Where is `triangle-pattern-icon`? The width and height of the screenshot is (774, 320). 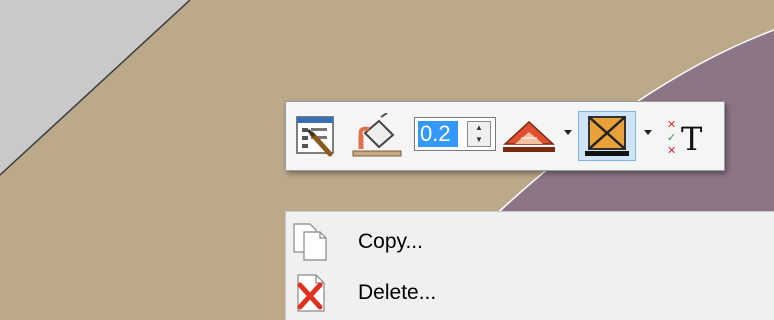
triangle-pattern-icon is located at coordinates (529, 136).